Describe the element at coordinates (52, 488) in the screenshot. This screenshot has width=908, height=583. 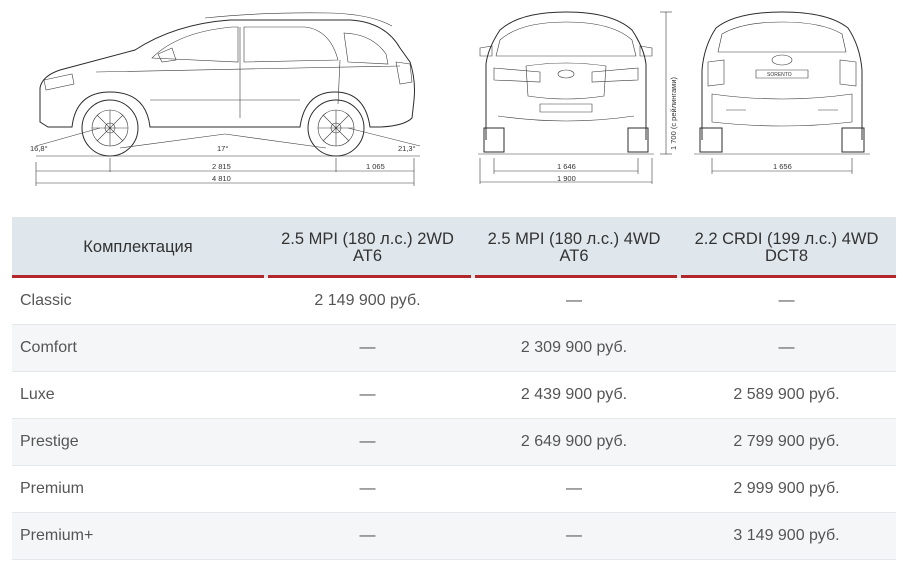
I see `trim-name: Premium` at that location.